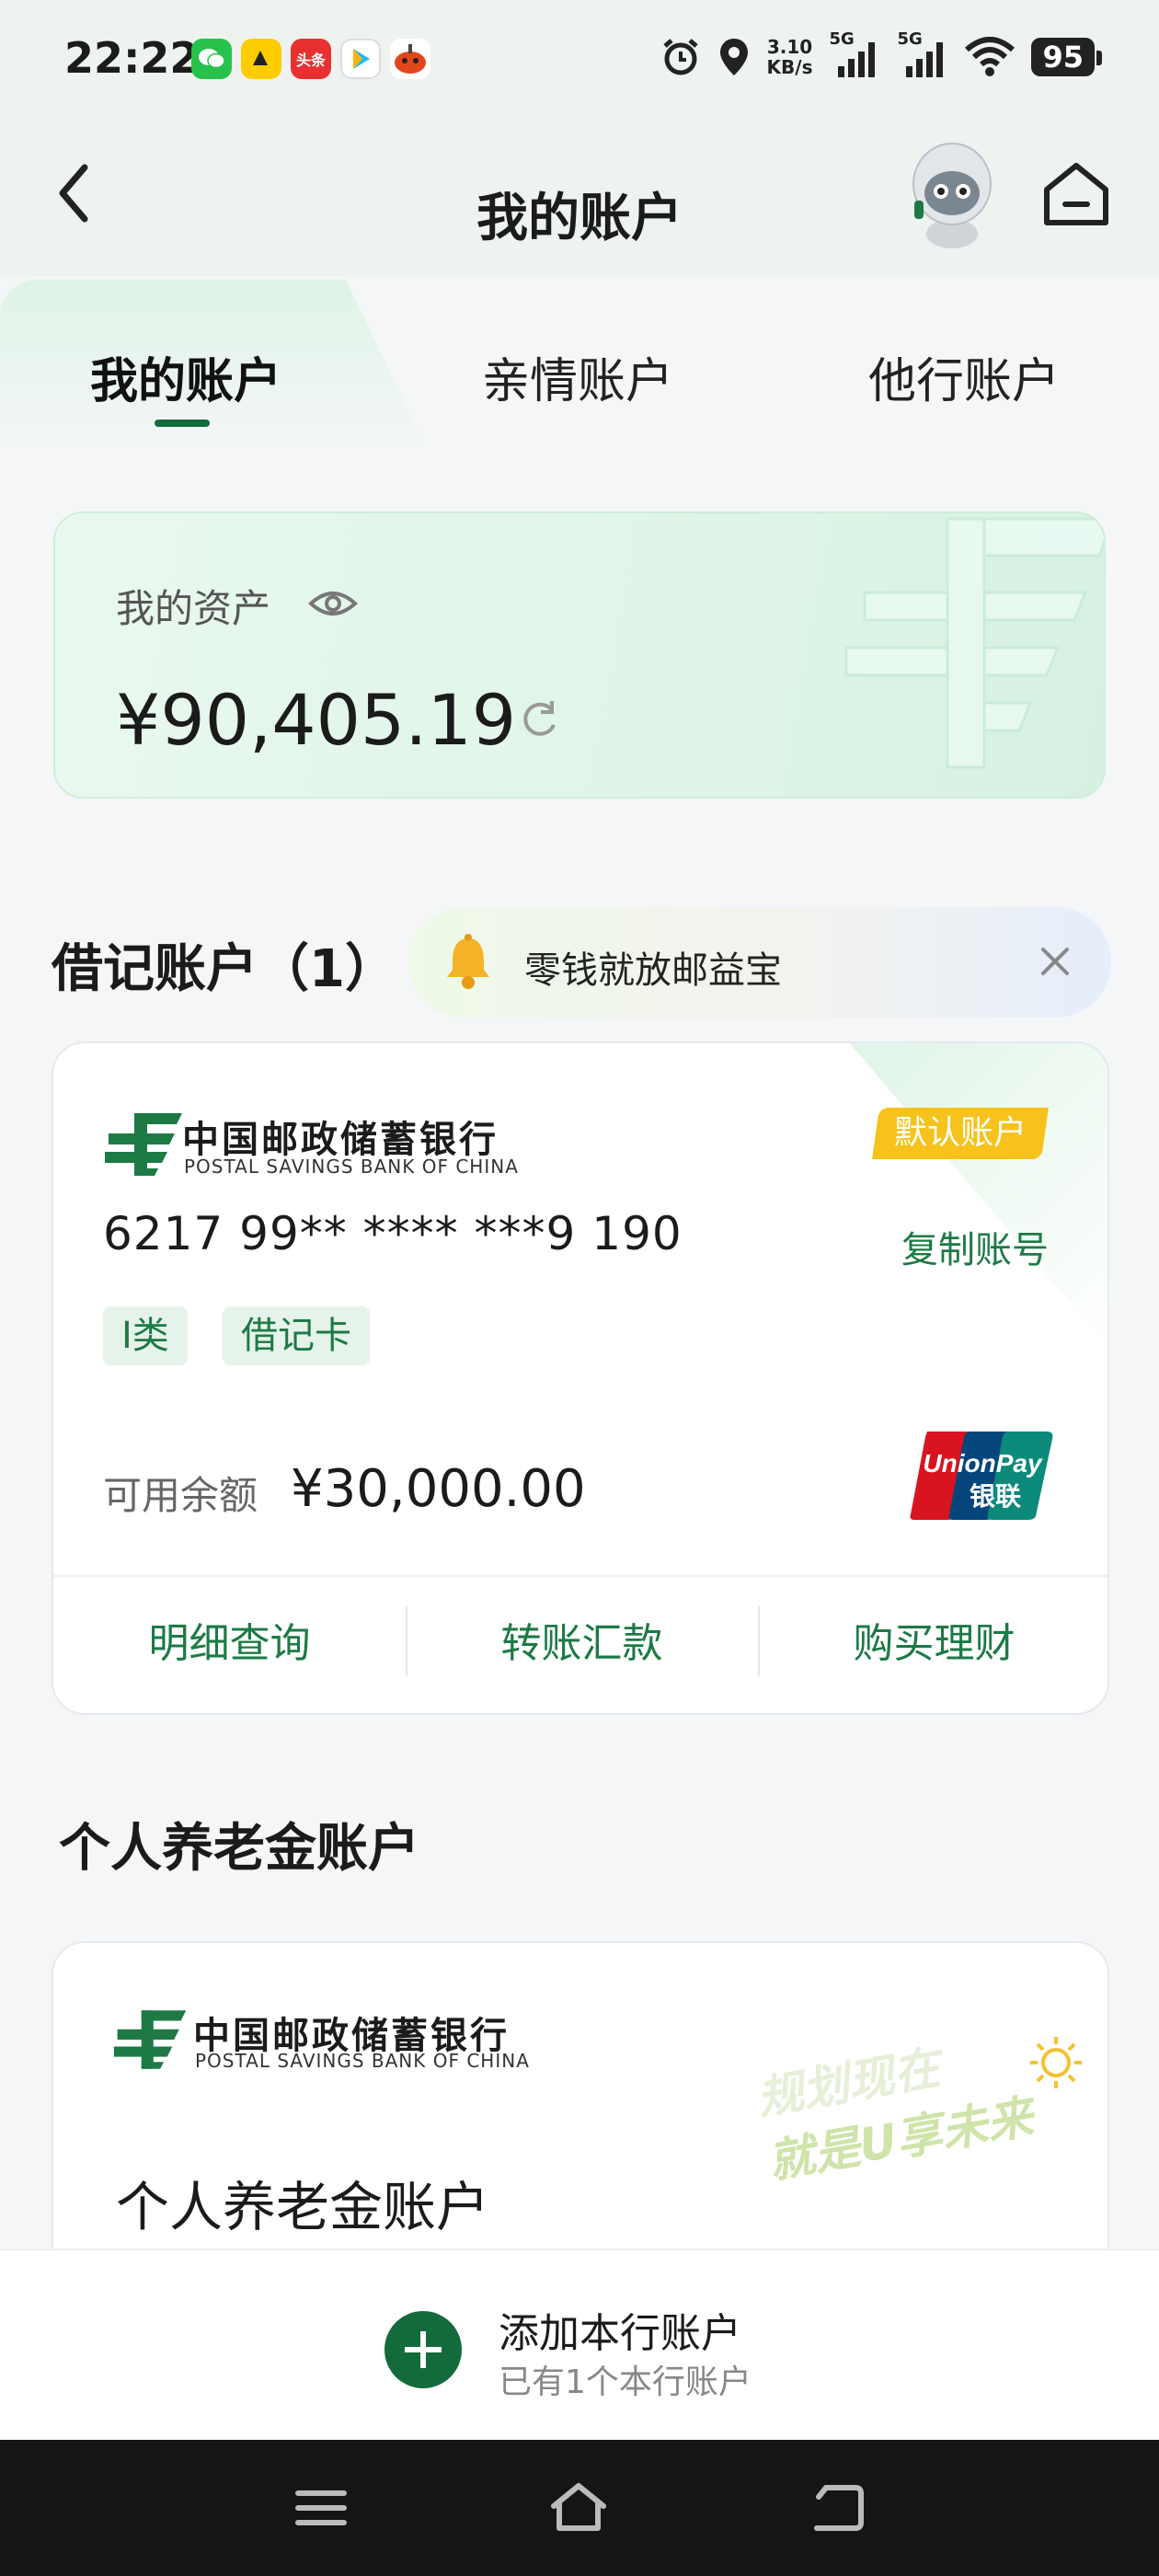 This screenshot has width=1159, height=2576. I want to click on system-nav-bar, so click(579, 2508).